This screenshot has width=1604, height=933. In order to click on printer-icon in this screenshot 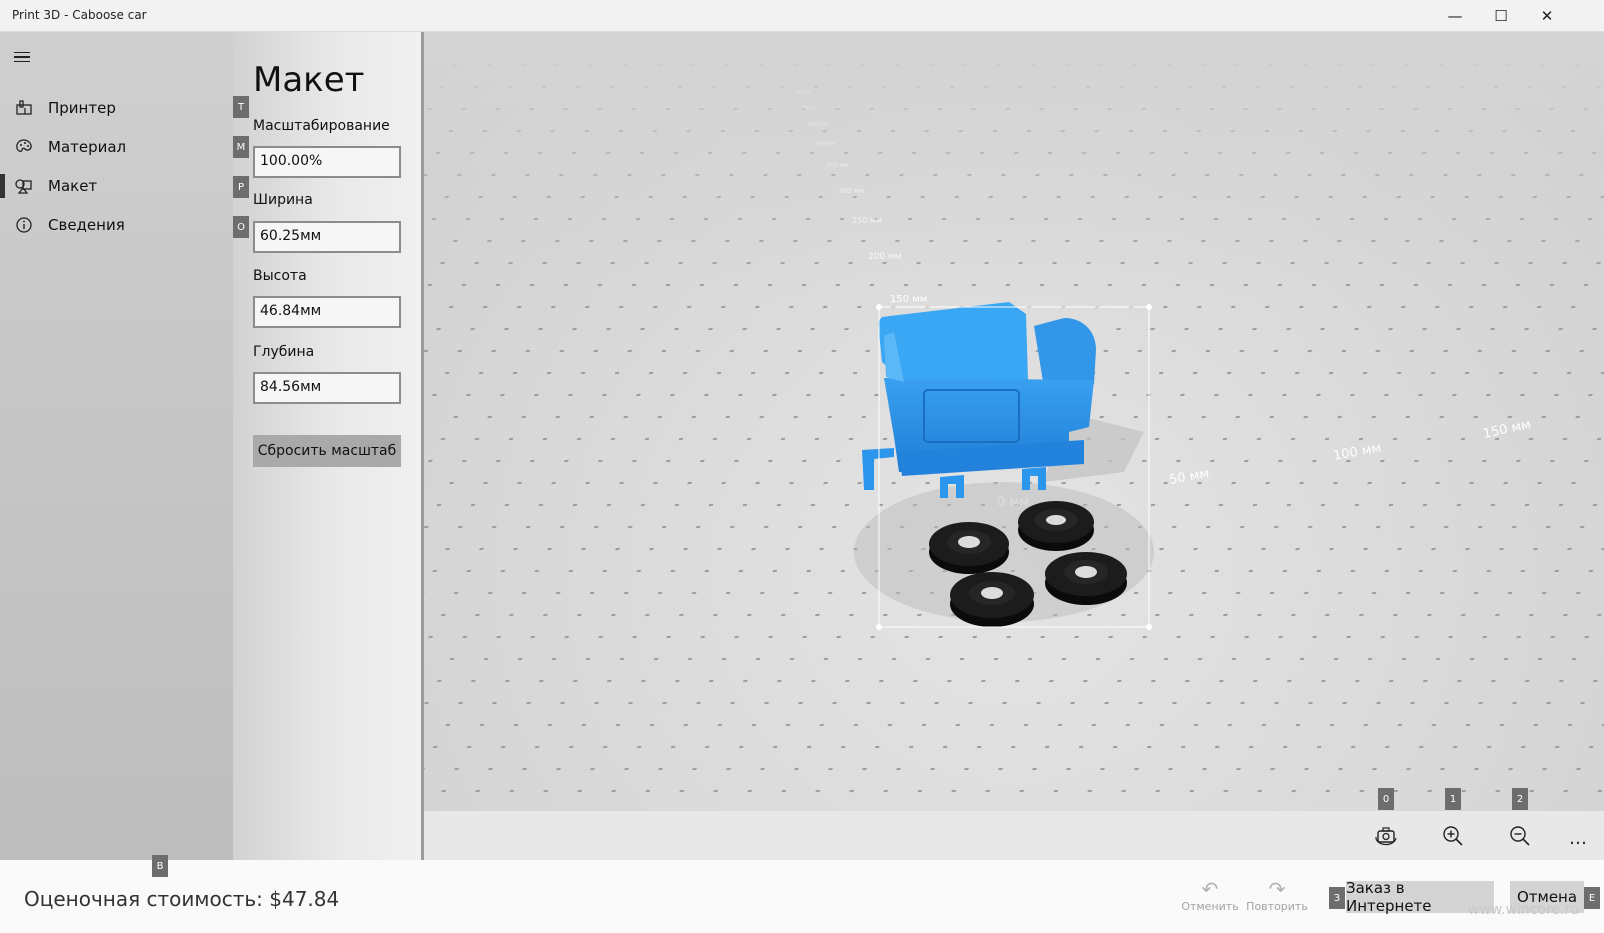, I will do `click(24, 108)`.